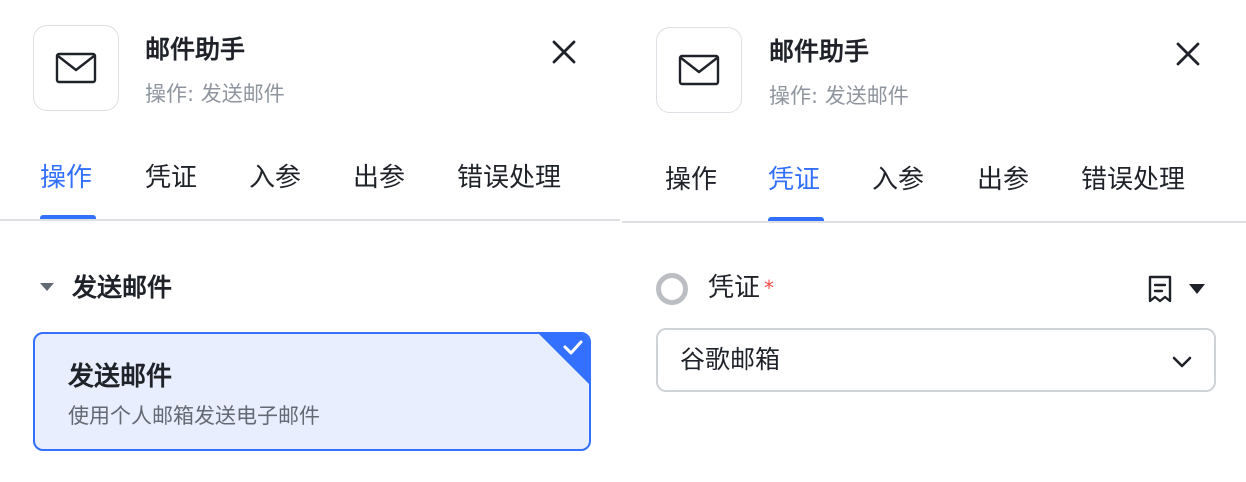  Describe the element at coordinates (730, 359) in the screenshot. I see `credential-select-value: 谷歌邮箱` at that location.